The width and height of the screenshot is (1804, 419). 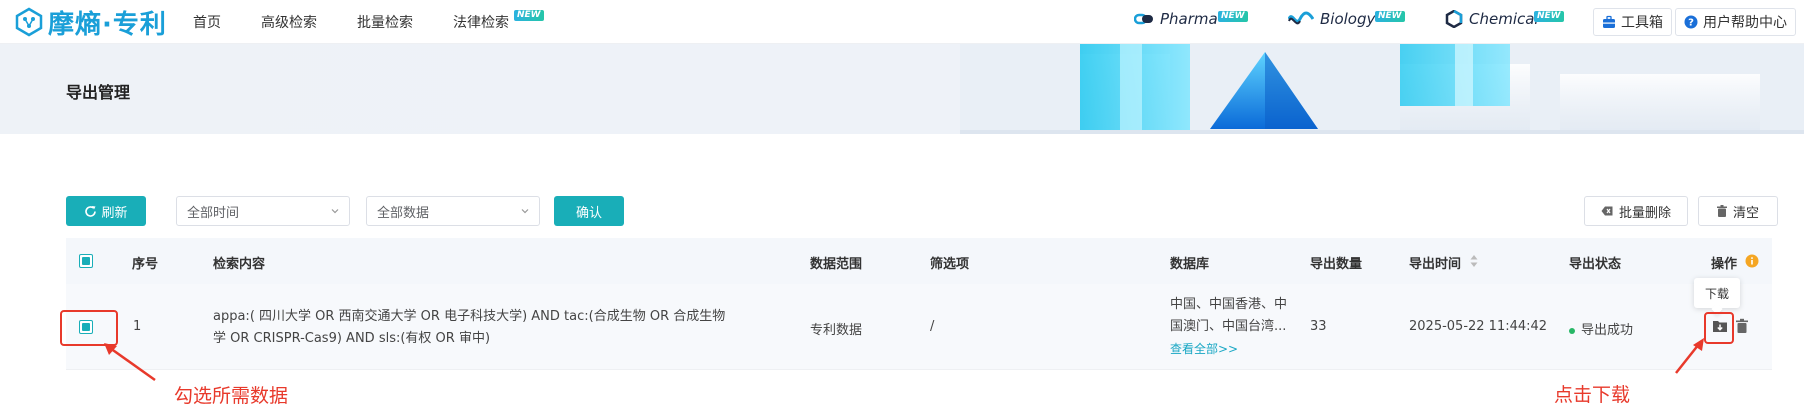 I want to click on refresh-button: 刷新, so click(x=106, y=211).